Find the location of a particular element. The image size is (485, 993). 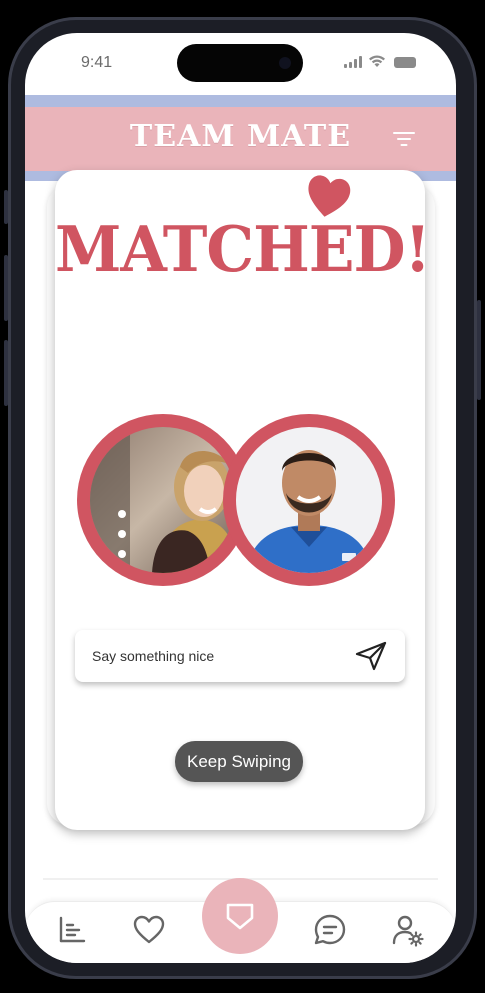

battery-icon is located at coordinates (405, 62).